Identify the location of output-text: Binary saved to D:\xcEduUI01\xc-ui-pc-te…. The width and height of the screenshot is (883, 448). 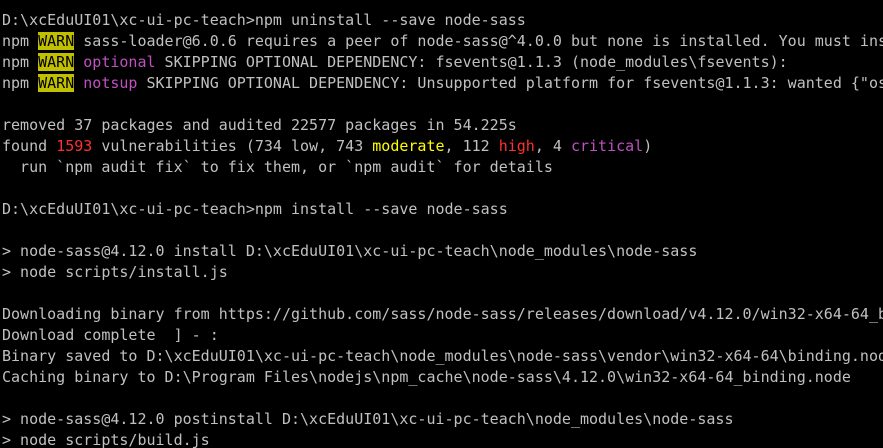
(442, 356).